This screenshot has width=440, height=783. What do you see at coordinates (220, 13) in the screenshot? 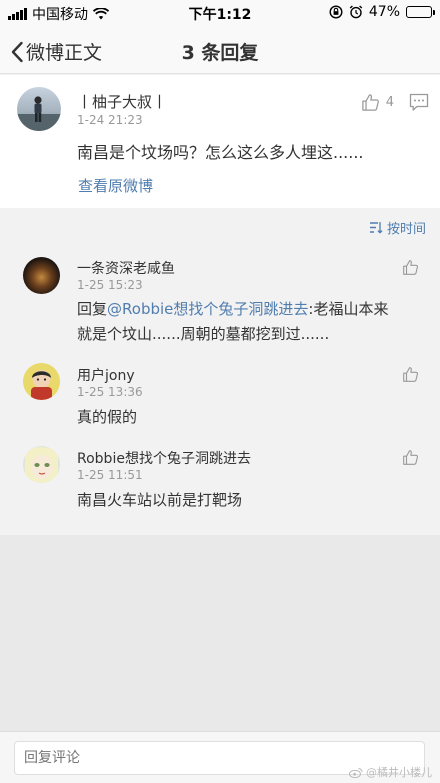
I see `status-bar: 中国移动 下午1:12 47%` at bounding box center [220, 13].